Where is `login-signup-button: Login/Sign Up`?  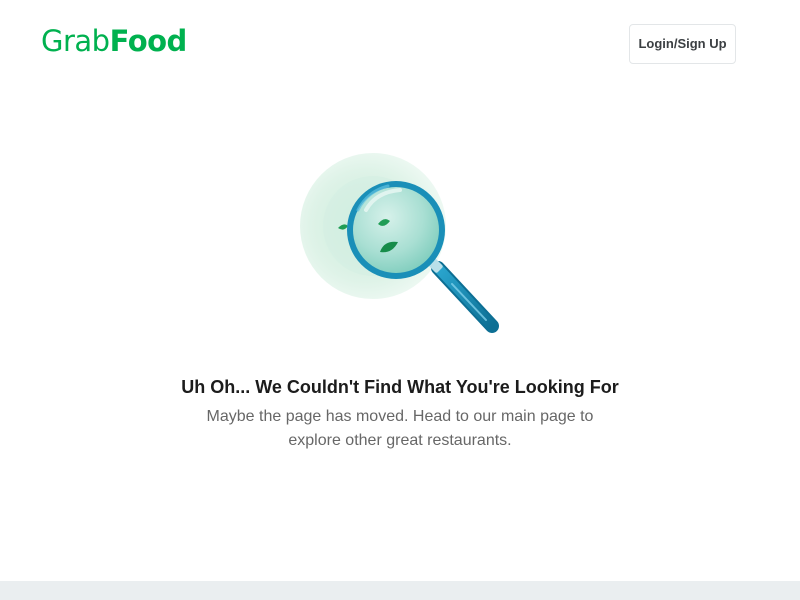 login-signup-button: Login/Sign Up is located at coordinates (682, 44).